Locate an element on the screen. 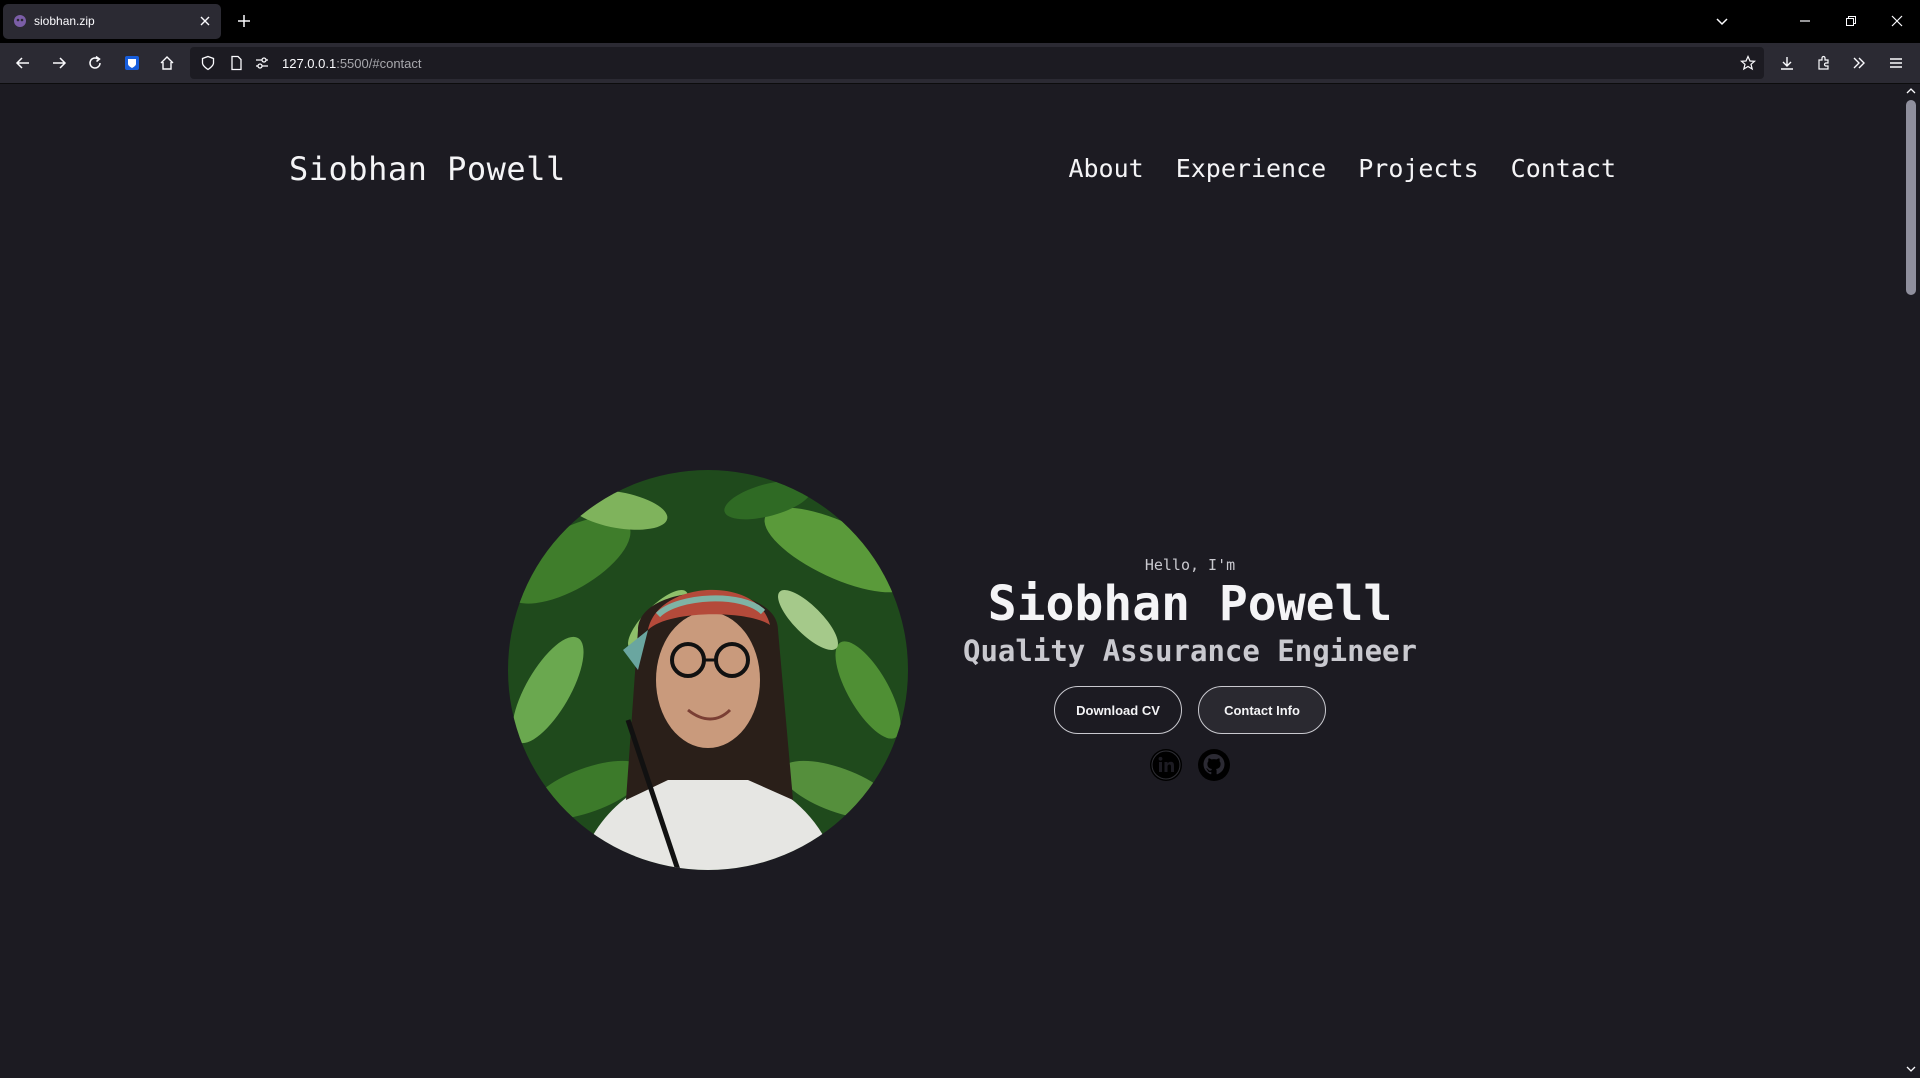  active-tab: siobhan.zip is located at coordinates (112, 21).